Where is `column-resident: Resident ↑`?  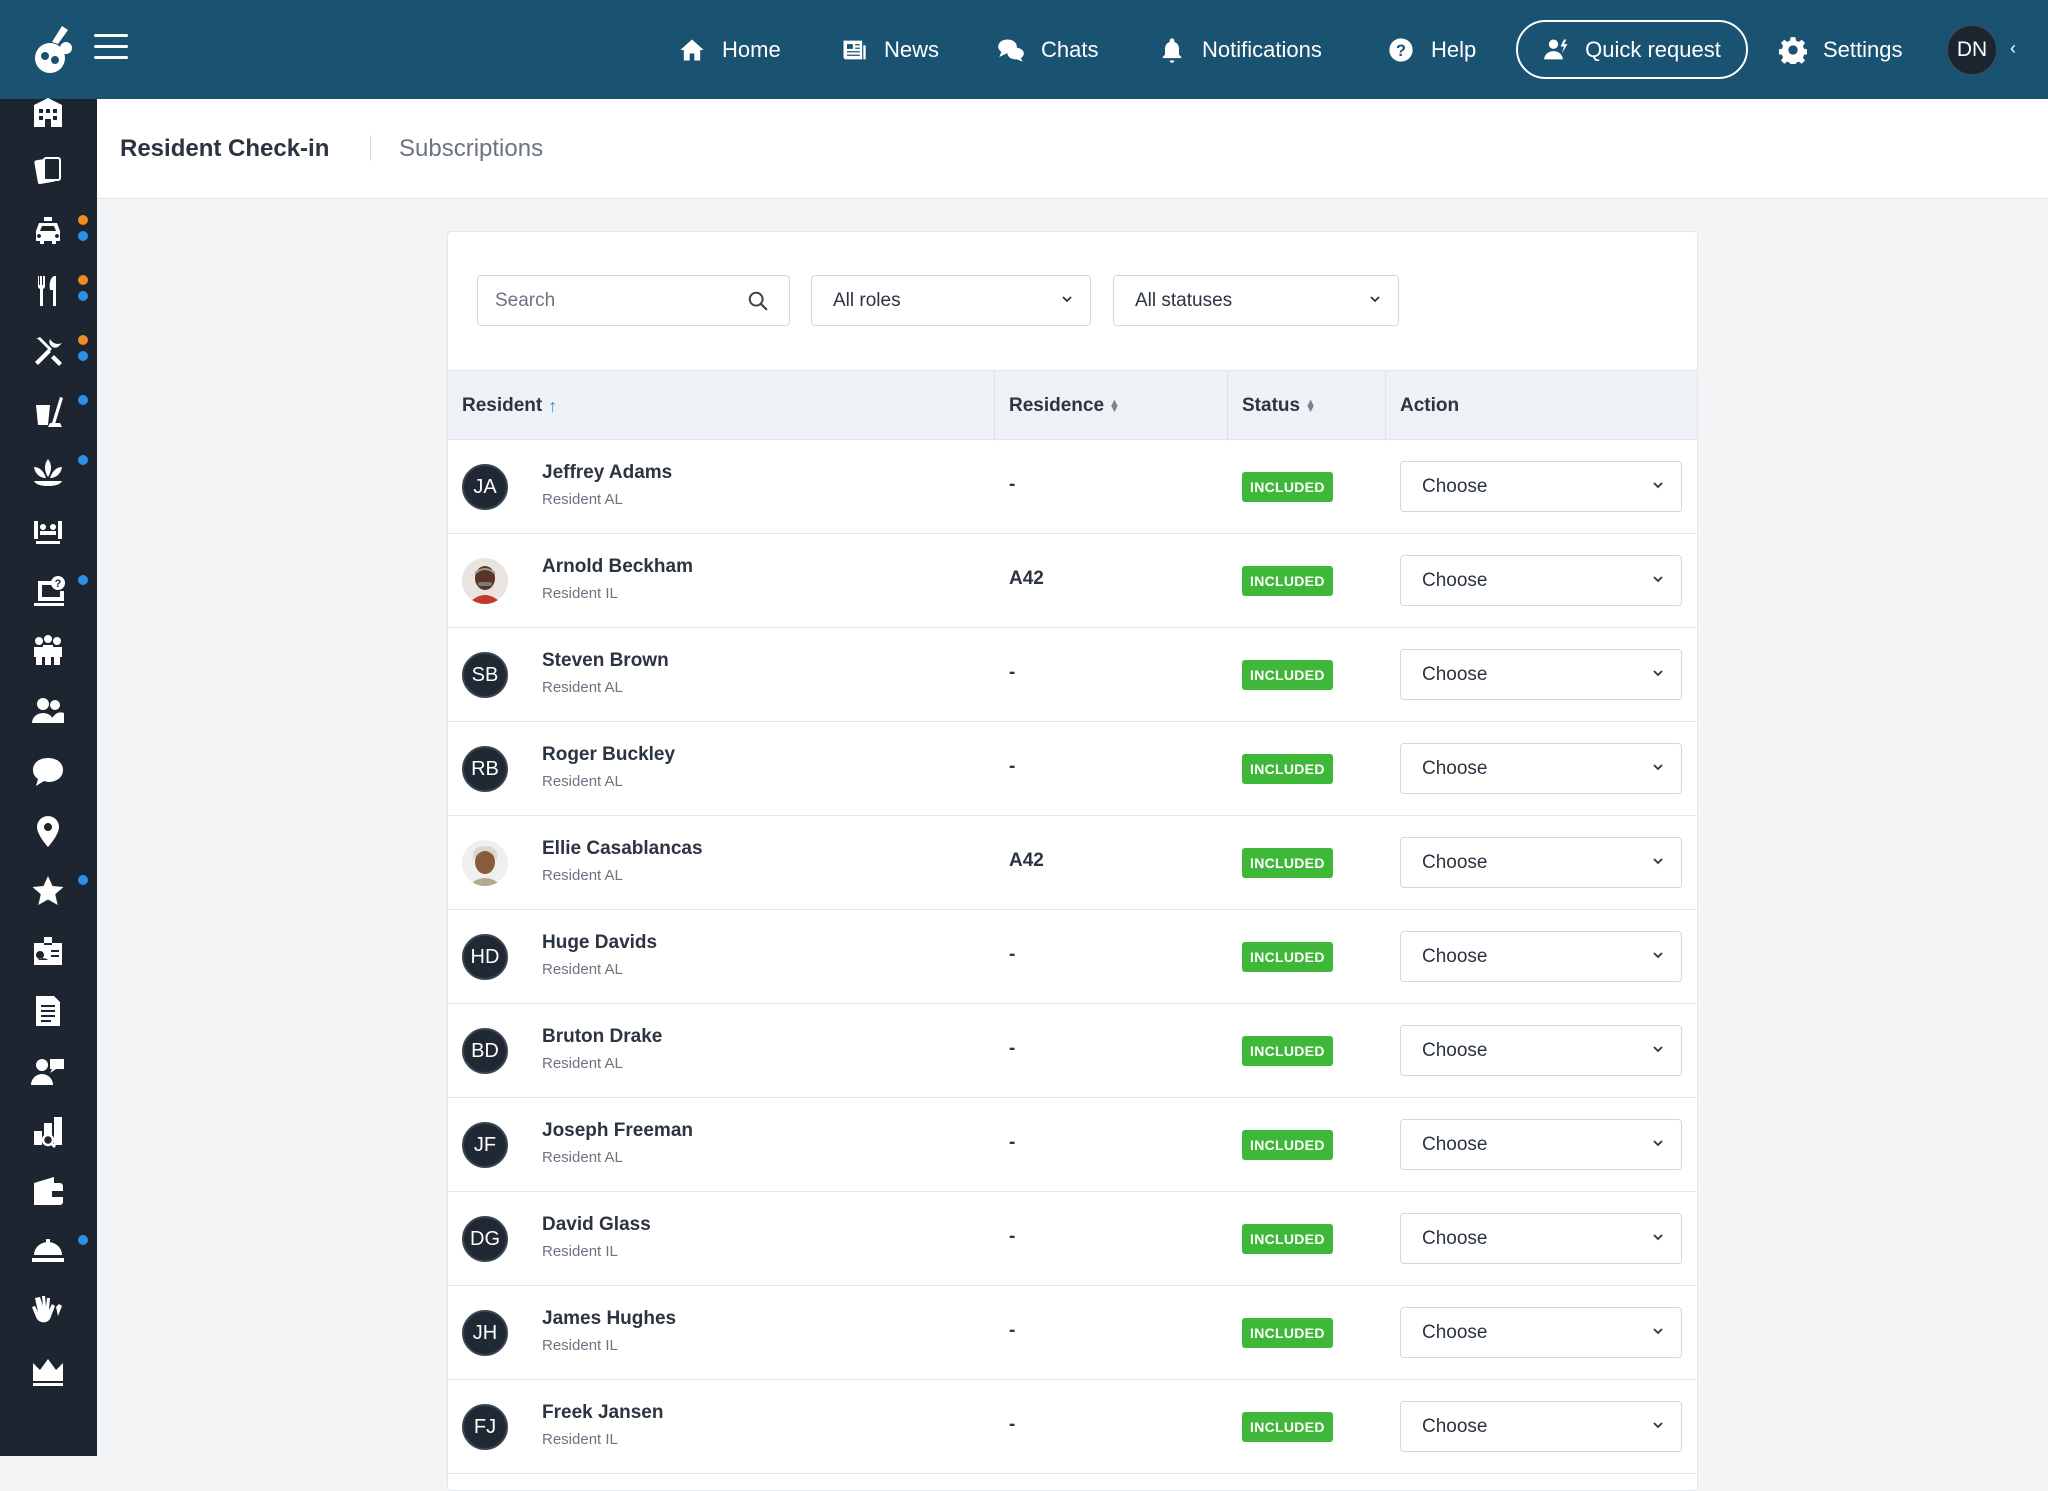 column-resident: Resident ↑ is located at coordinates (509, 406).